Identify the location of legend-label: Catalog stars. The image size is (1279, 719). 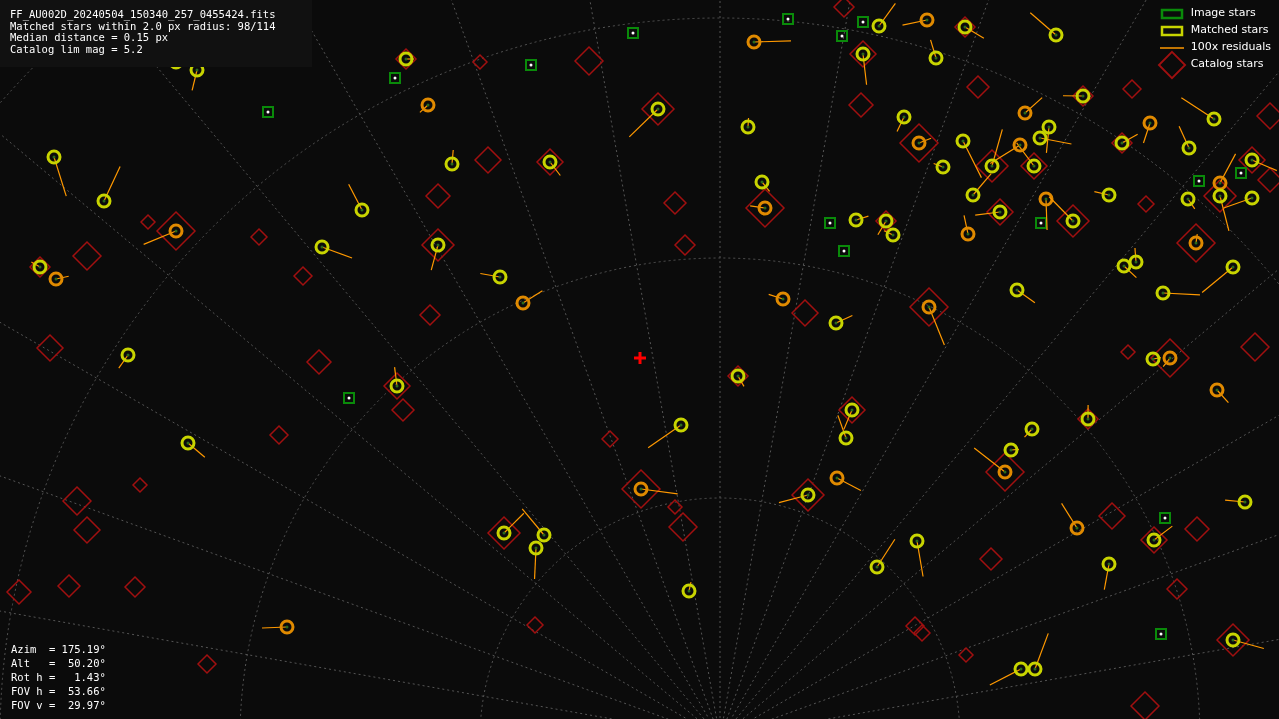
(1227, 64).